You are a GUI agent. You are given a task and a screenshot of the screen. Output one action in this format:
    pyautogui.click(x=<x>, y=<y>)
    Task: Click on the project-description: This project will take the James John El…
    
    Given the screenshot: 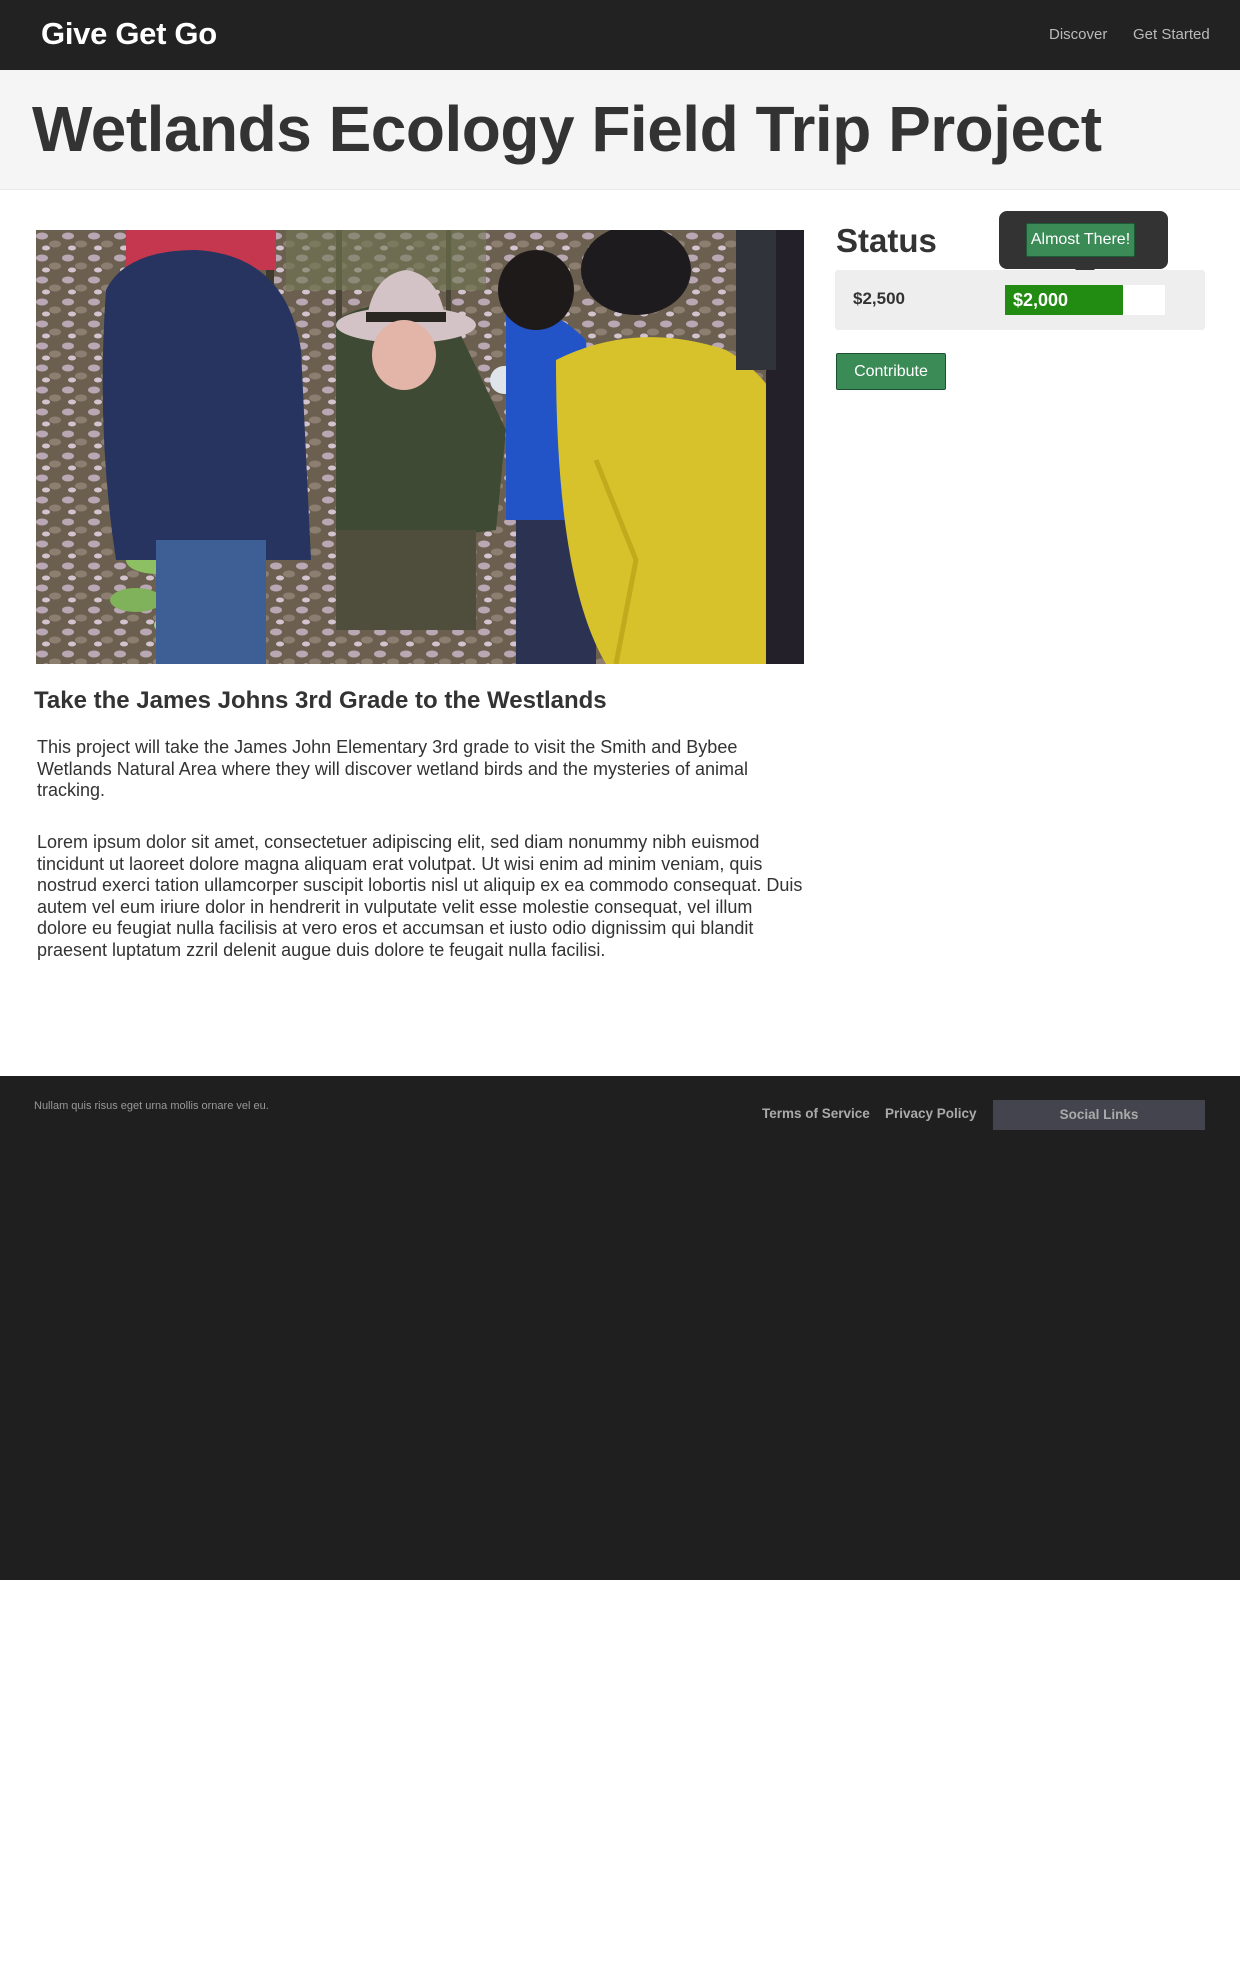 What is the action you would take?
    pyautogui.click(x=392, y=769)
    